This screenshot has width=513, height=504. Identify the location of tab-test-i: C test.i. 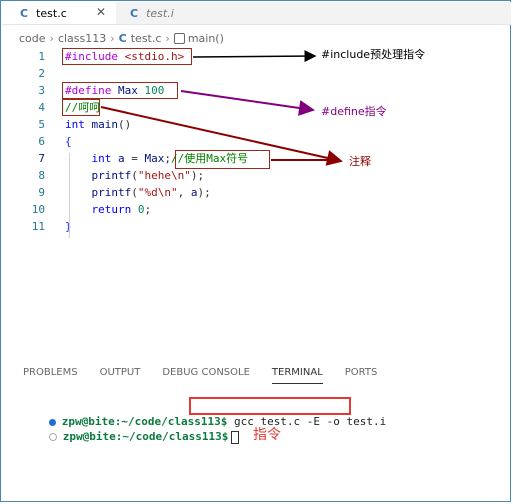
(161, 13).